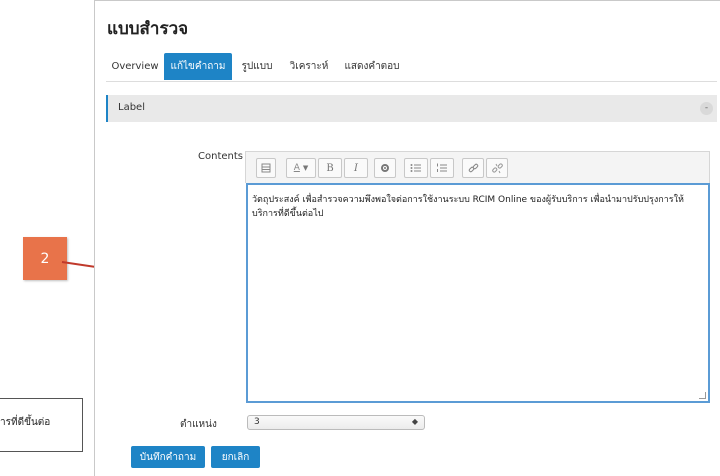  Describe the element at coordinates (220, 156) in the screenshot. I see `contents-label: Contents` at that location.